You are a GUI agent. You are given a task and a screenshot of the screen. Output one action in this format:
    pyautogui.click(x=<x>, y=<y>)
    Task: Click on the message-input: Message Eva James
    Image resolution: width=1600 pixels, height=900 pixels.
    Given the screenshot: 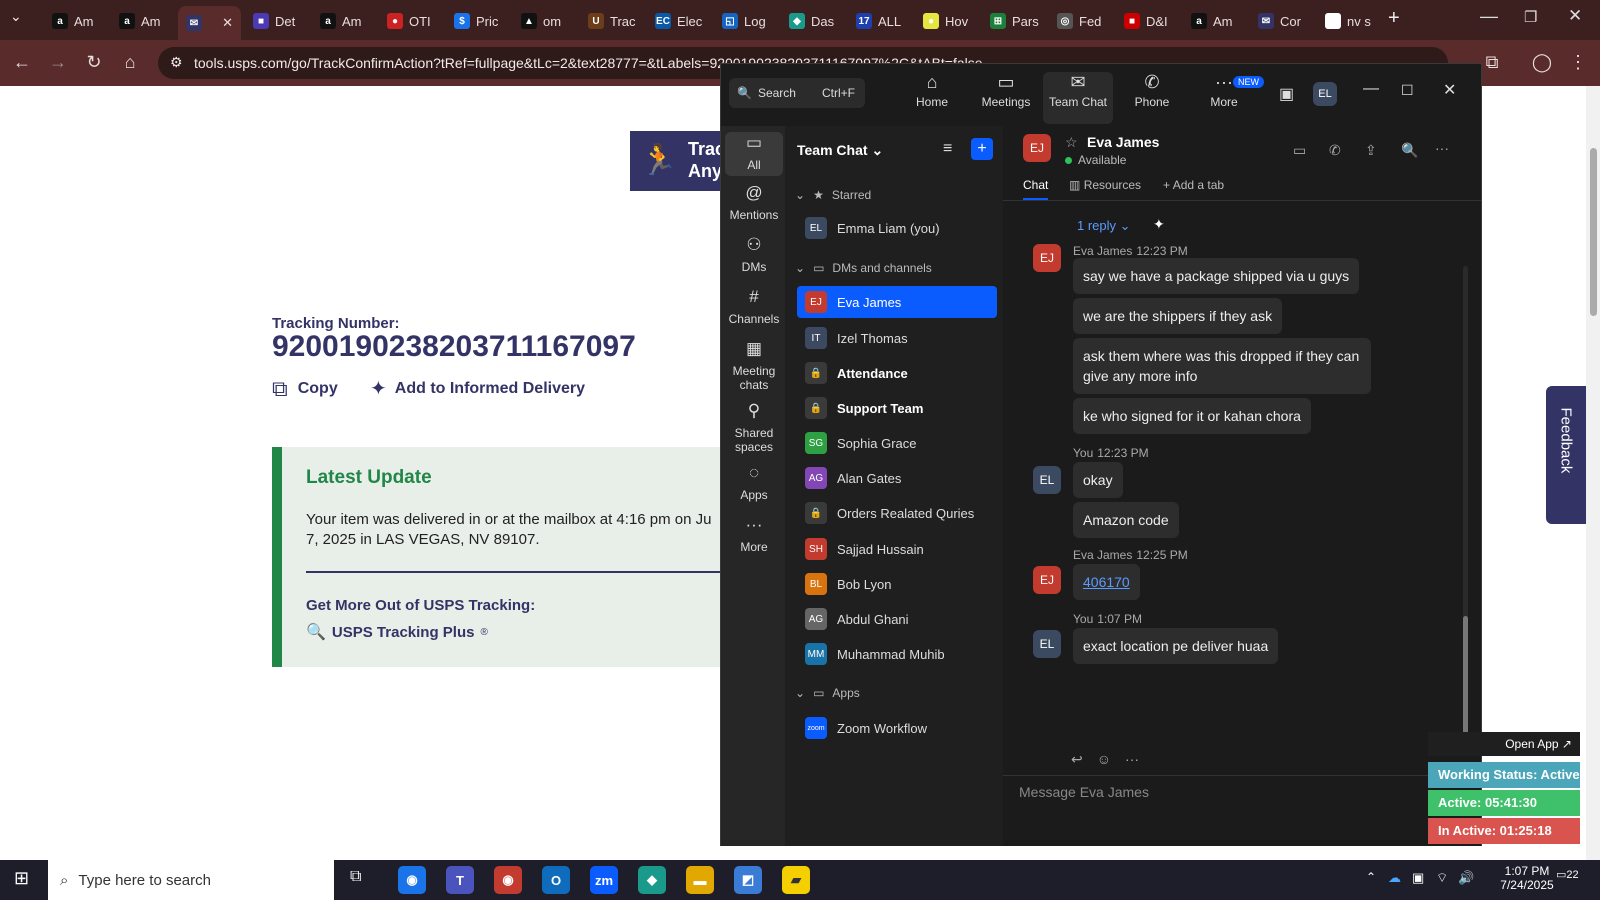 What is the action you would take?
    pyautogui.click(x=1084, y=792)
    